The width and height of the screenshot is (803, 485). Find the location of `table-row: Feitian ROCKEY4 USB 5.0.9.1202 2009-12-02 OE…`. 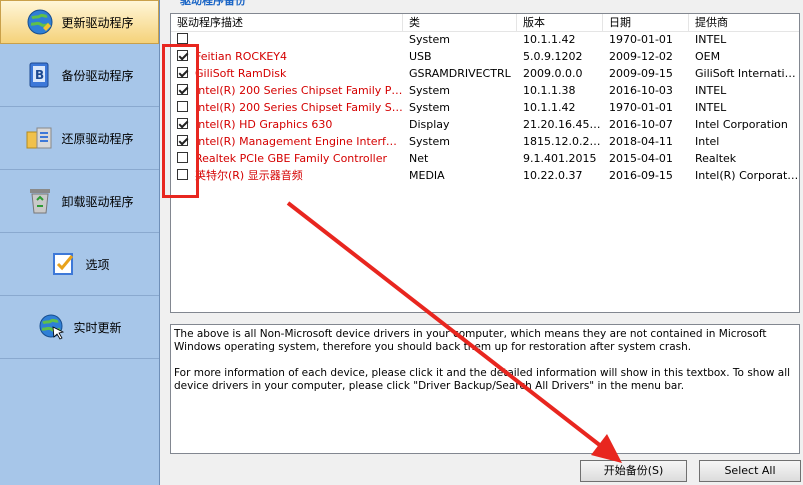

table-row: Feitian ROCKEY4 USB 5.0.9.1202 2009-12-02 OE… is located at coordinates (485, 56).